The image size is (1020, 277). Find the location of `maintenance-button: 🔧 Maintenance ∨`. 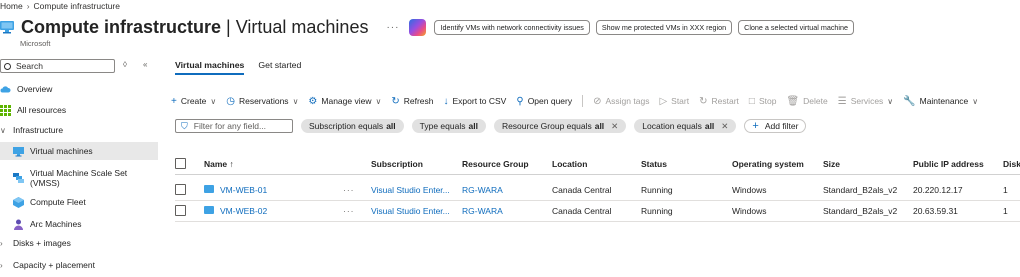

maintenance-button: 🔧 Maintenance ∨ is located at coordinates (940, 101).